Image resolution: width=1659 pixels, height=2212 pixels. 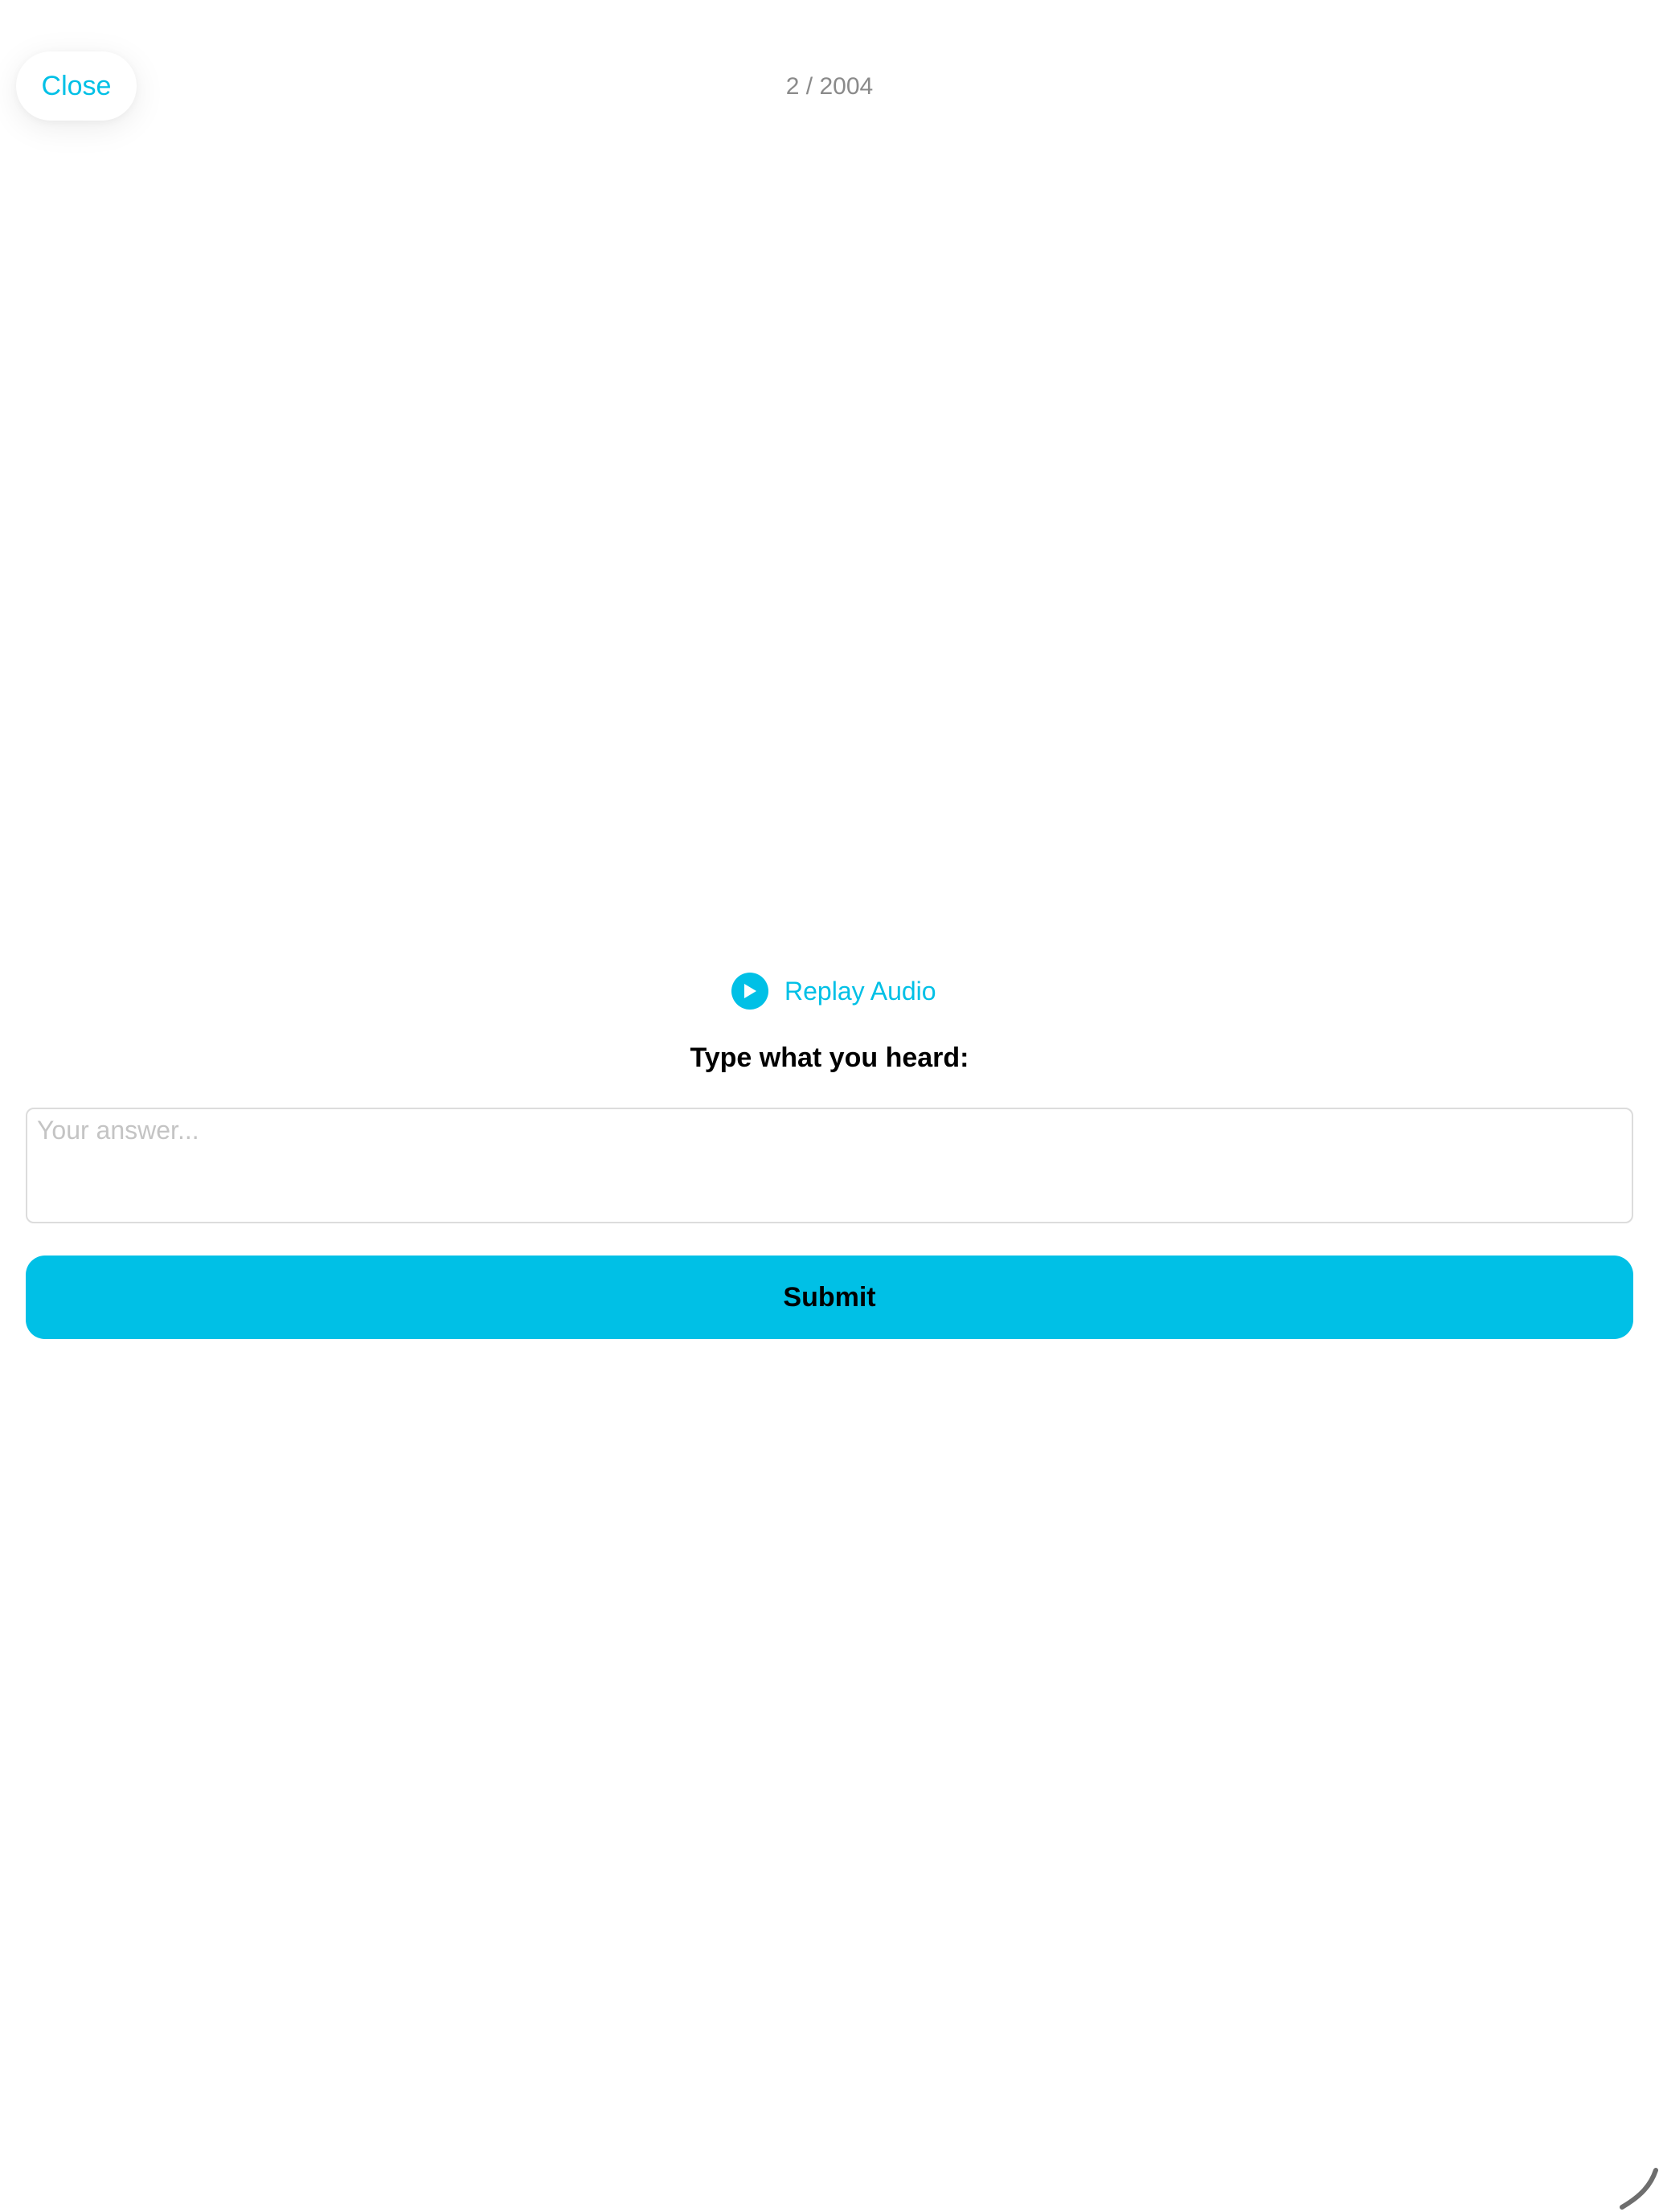 I want to click on replay-audio-label: Replay Audio, so click(x=860, y=991).